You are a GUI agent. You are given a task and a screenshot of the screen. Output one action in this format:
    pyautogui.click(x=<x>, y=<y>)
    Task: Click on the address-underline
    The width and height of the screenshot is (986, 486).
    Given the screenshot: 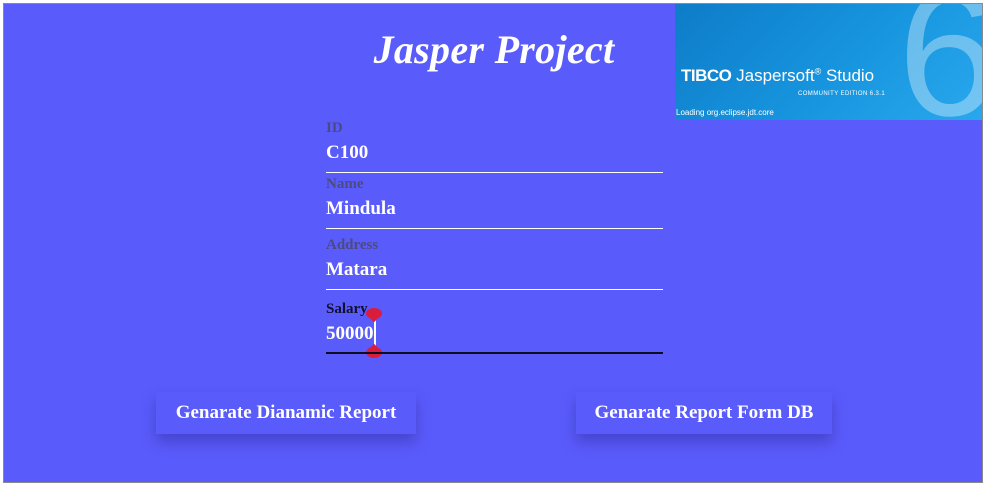 What is the action you would take?
    pyautogui.click(x=494, y=289)
    